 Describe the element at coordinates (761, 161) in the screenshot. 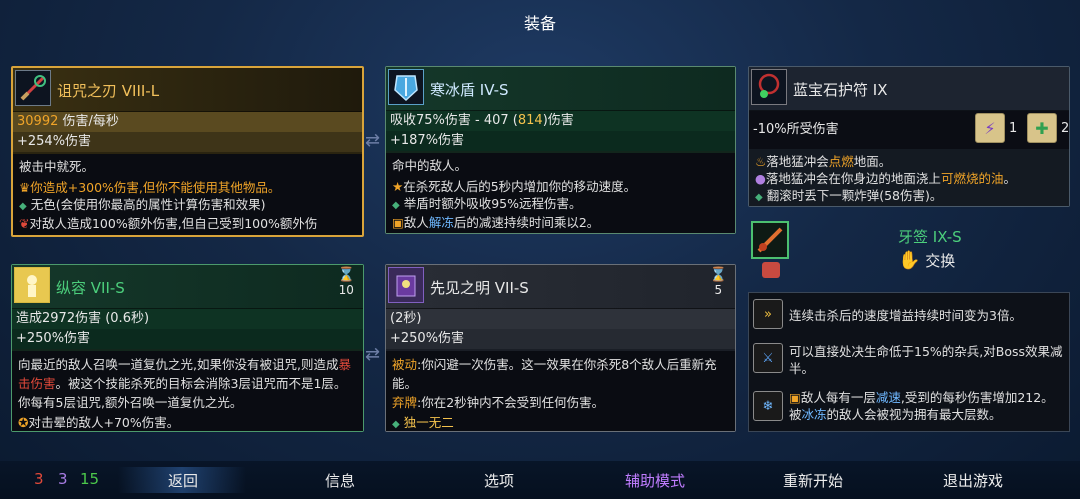

I see `fire-icon: ♨` at that location.